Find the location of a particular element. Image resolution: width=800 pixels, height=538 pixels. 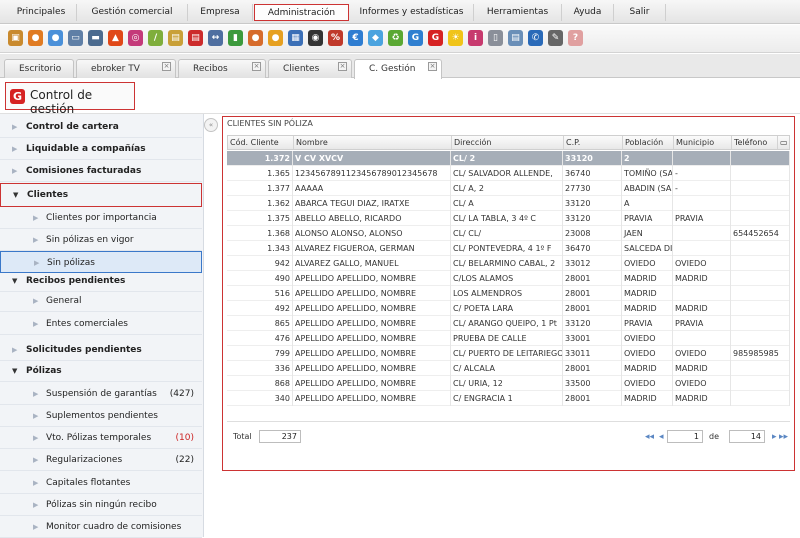

sidebar-item-monitor-comisiones: ▶ Monitor cuadro de comisiones is located at coordinates (101, 527).